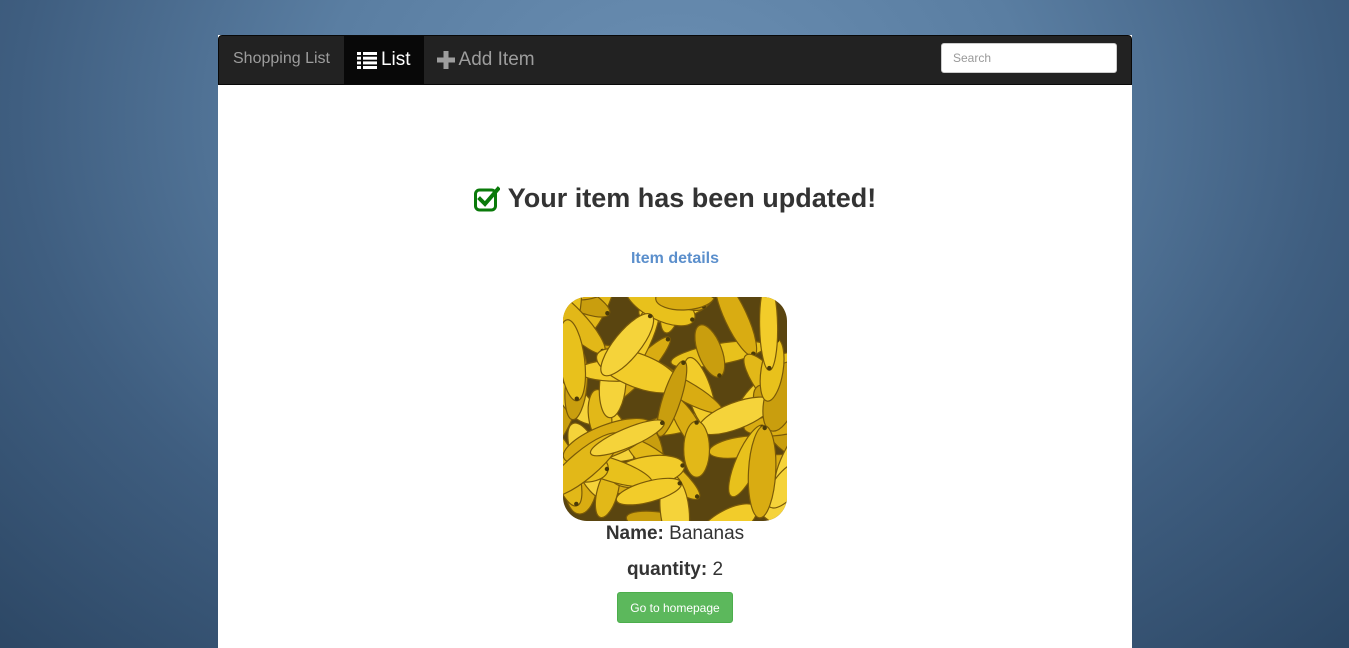  Describe the element at coordinates (675, 607) in the screenshot. I see `go-to-homepage-button: Go to homepage` at that location.